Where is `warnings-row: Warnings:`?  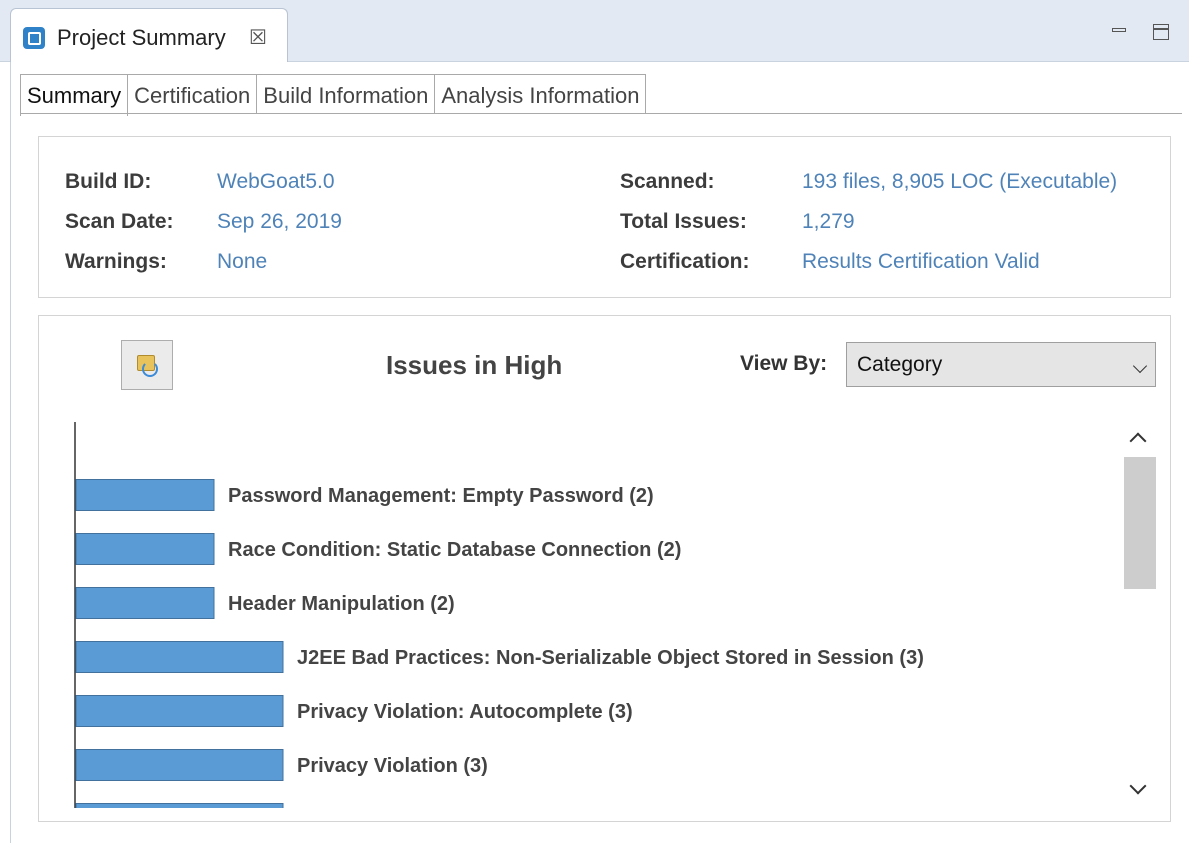
warnings-row: Warnings: is located at coordinates (116, 262).